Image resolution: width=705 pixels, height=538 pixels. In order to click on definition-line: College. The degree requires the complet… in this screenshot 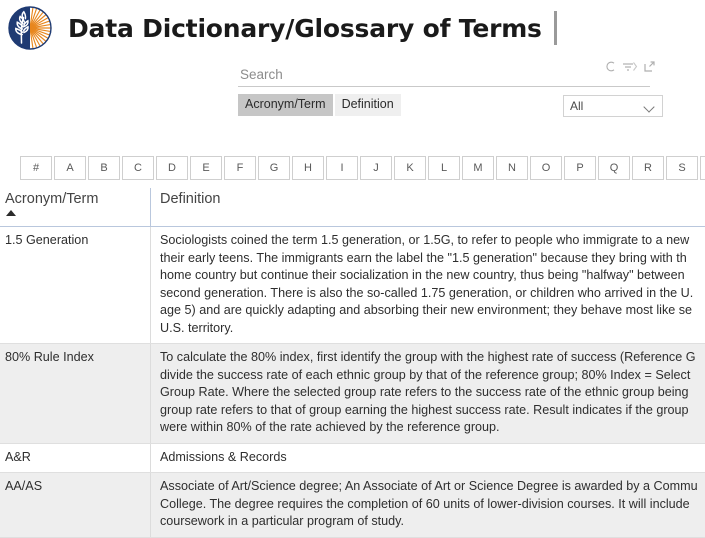, I will do `click(425, 503)`.